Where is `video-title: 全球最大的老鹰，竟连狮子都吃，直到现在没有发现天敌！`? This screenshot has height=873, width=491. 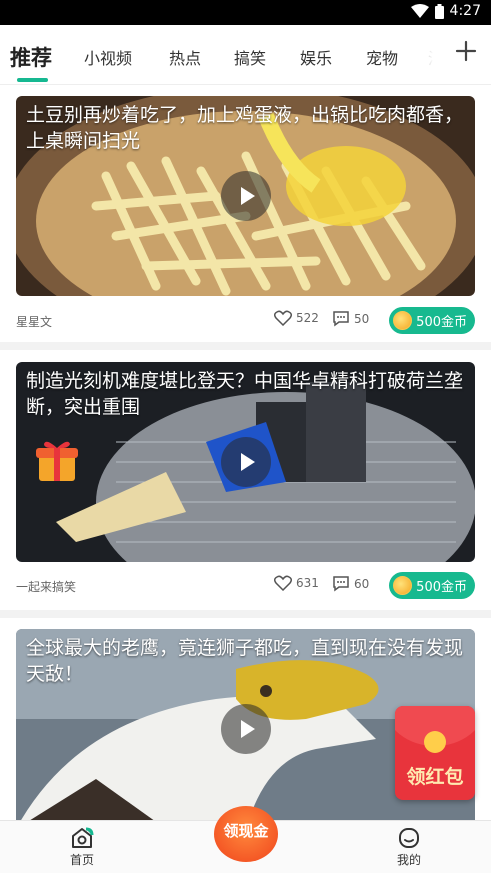
video-title: 全球最大的老鹰，竟连狮子都吃，直到现在没有发现天敌！ is located at coordinates (245, 661).